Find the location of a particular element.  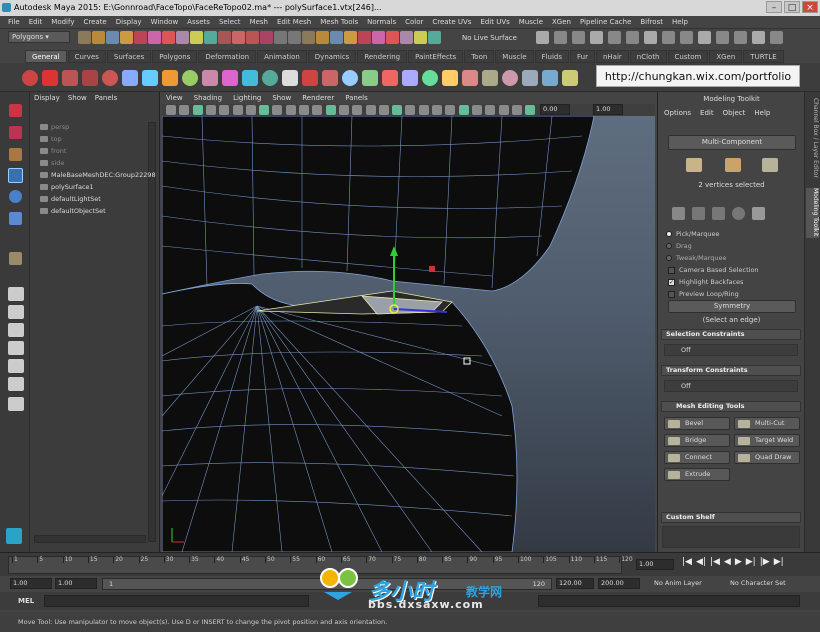

shelf-tab-rendering: Rendering is located at coordinates (382, 56).